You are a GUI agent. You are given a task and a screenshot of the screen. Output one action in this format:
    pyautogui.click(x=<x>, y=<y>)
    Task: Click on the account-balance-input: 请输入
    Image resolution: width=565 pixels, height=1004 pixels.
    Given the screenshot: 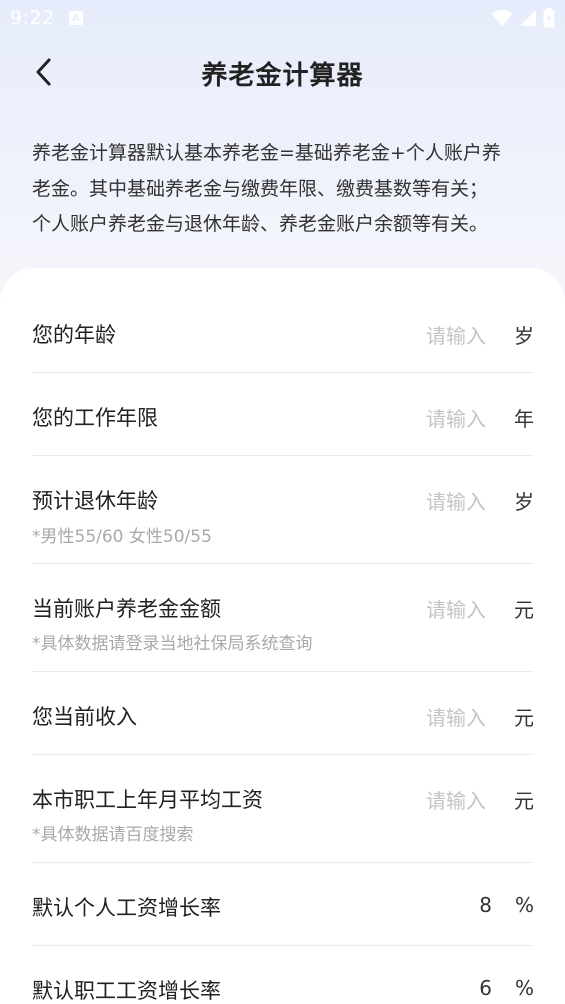 What is the action you would take?
    pyautogui.click(x=456, y=608)
    